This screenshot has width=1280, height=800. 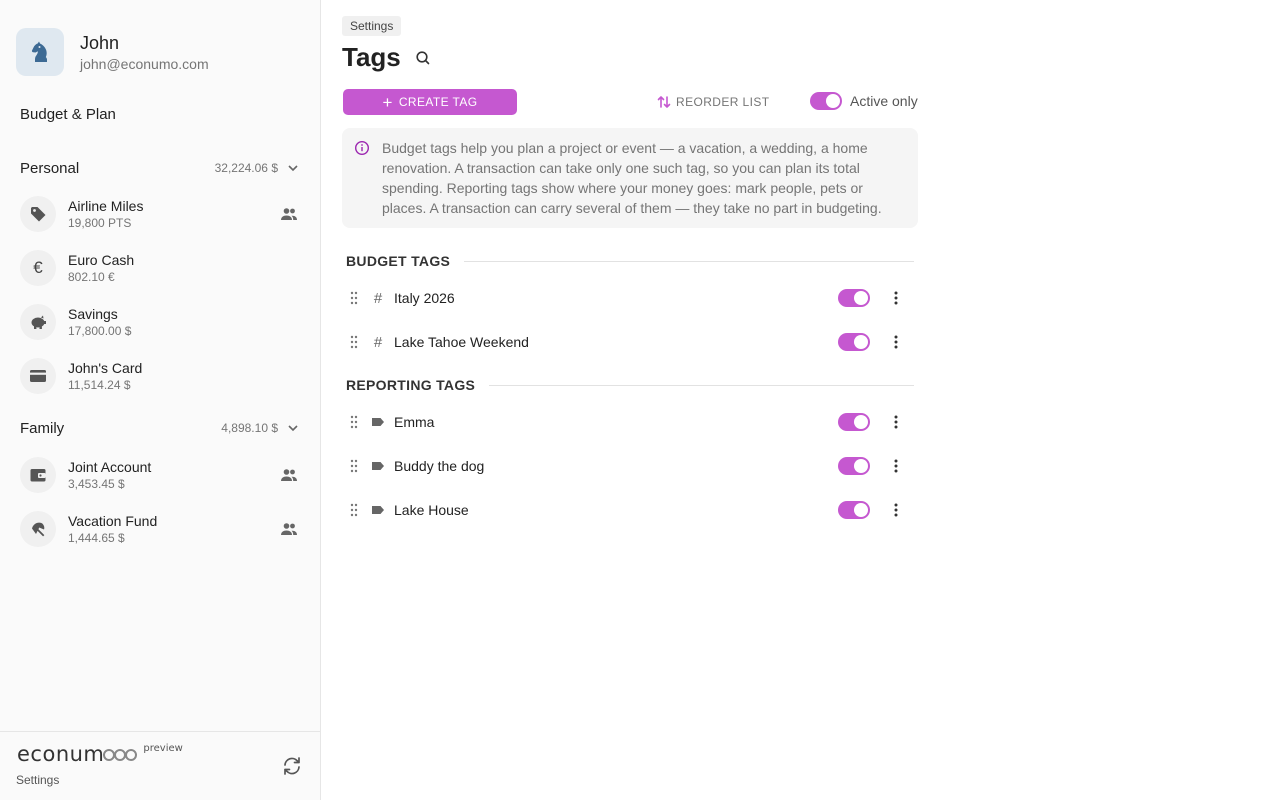 I want to click on piggy-bank-icon, so click(x=38, y=322).